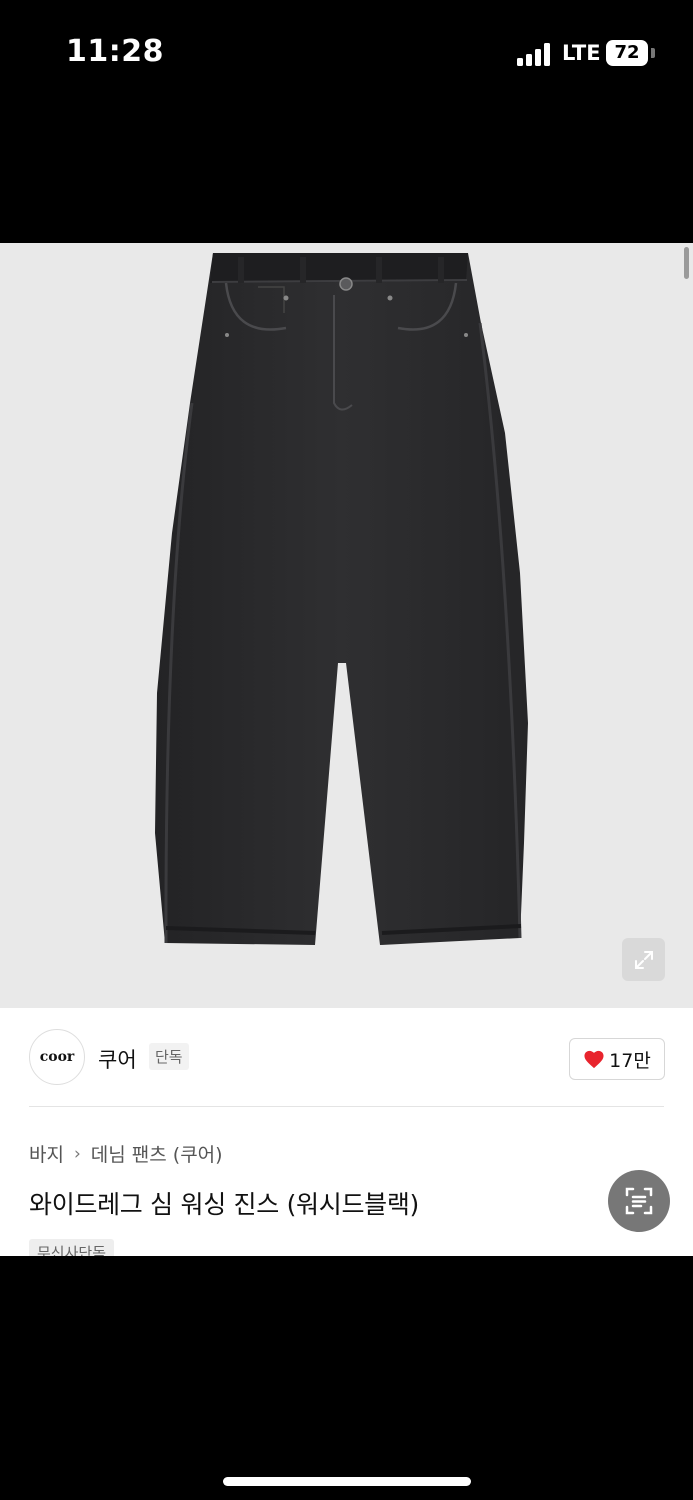 The image size is (693, 1500). I want to click on battery-icon: 72, so click(627, 53).